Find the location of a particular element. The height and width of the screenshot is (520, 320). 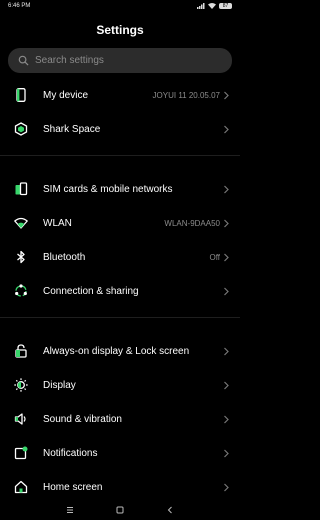

signal-icon is located at coordinates (201, 6).